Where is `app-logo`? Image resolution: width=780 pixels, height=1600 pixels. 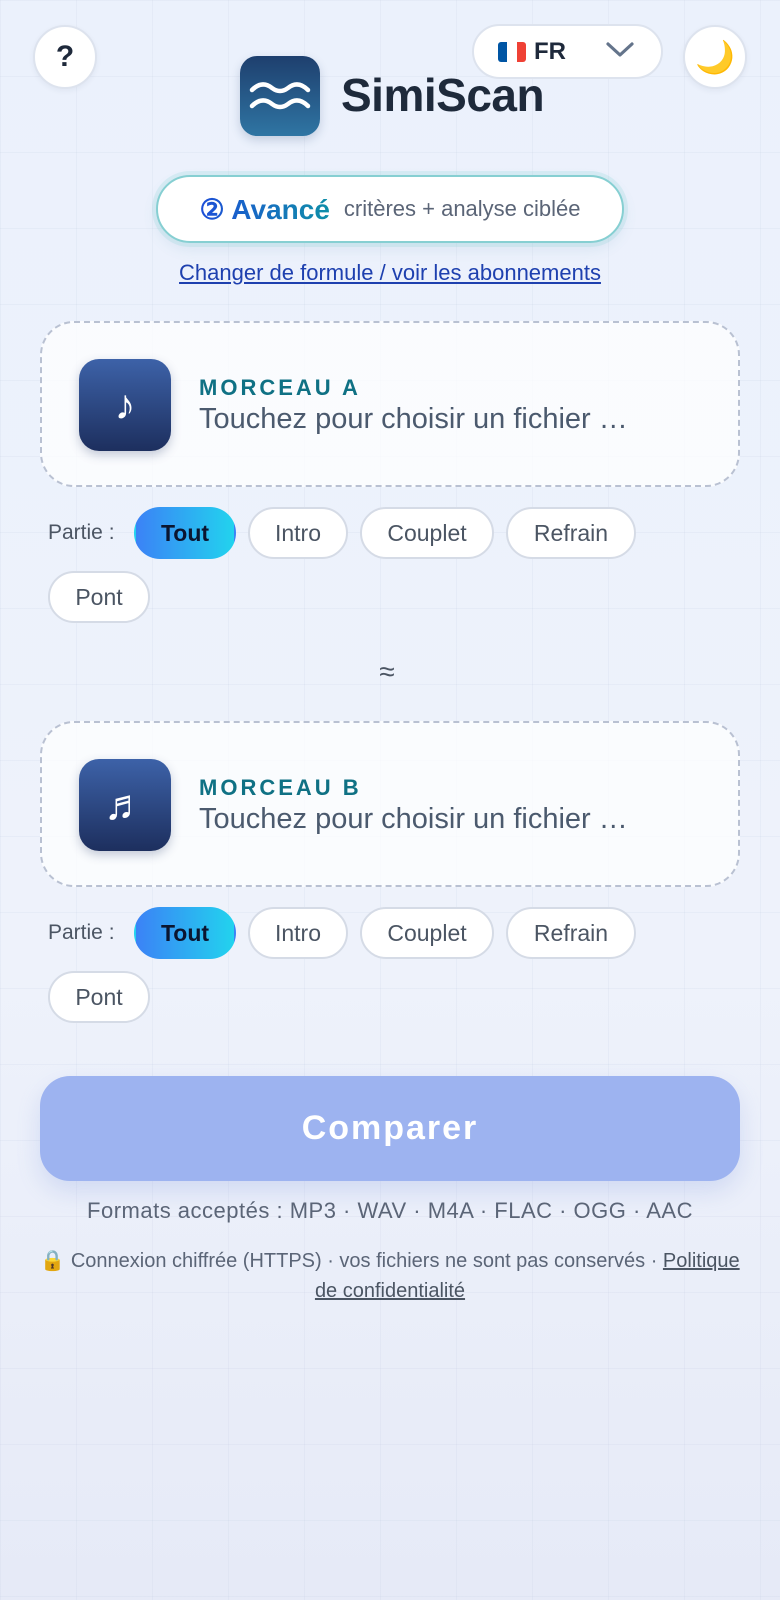 app-logo is located at coordinates (280, 96).